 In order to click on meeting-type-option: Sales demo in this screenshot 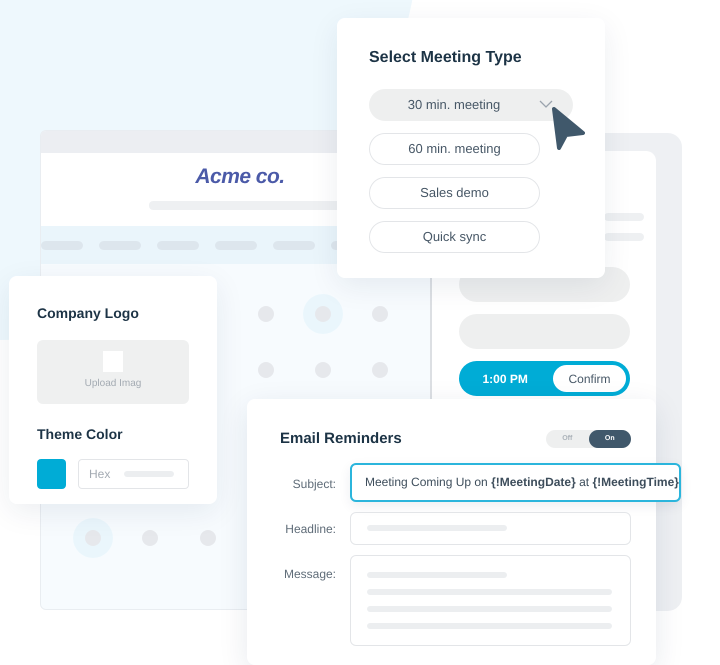, I will do `click(454, 193)`.